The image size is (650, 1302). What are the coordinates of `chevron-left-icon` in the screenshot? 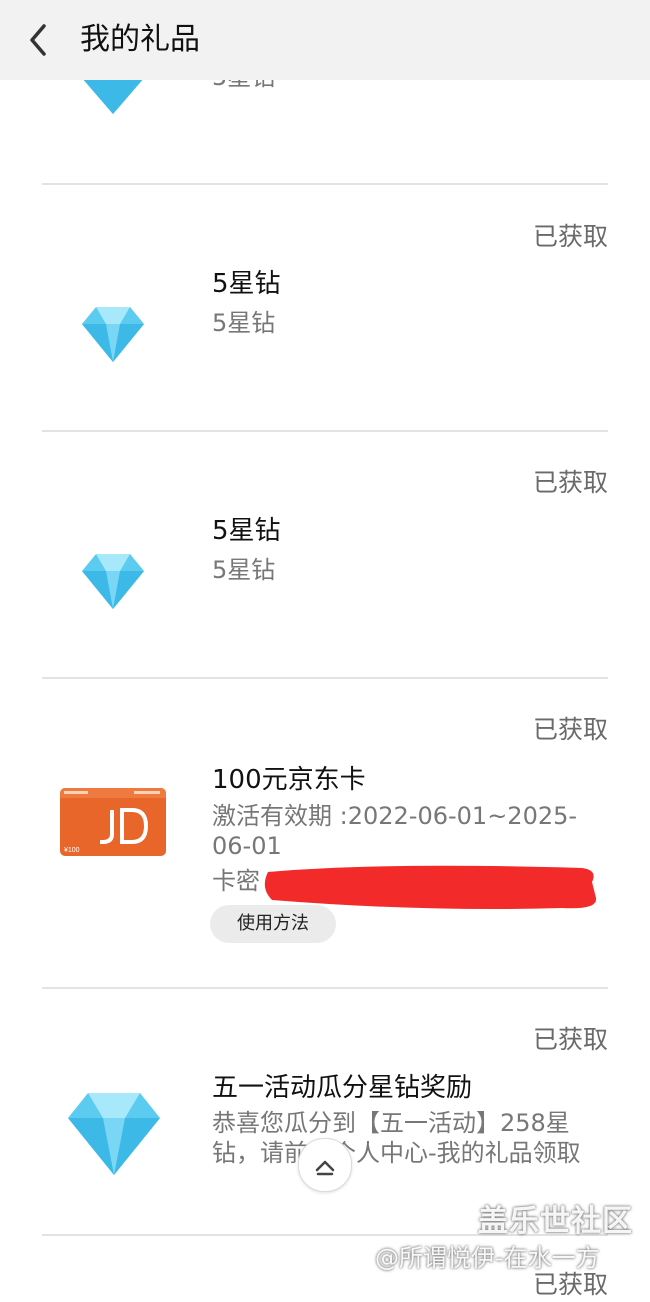 It's located at (38, 40).